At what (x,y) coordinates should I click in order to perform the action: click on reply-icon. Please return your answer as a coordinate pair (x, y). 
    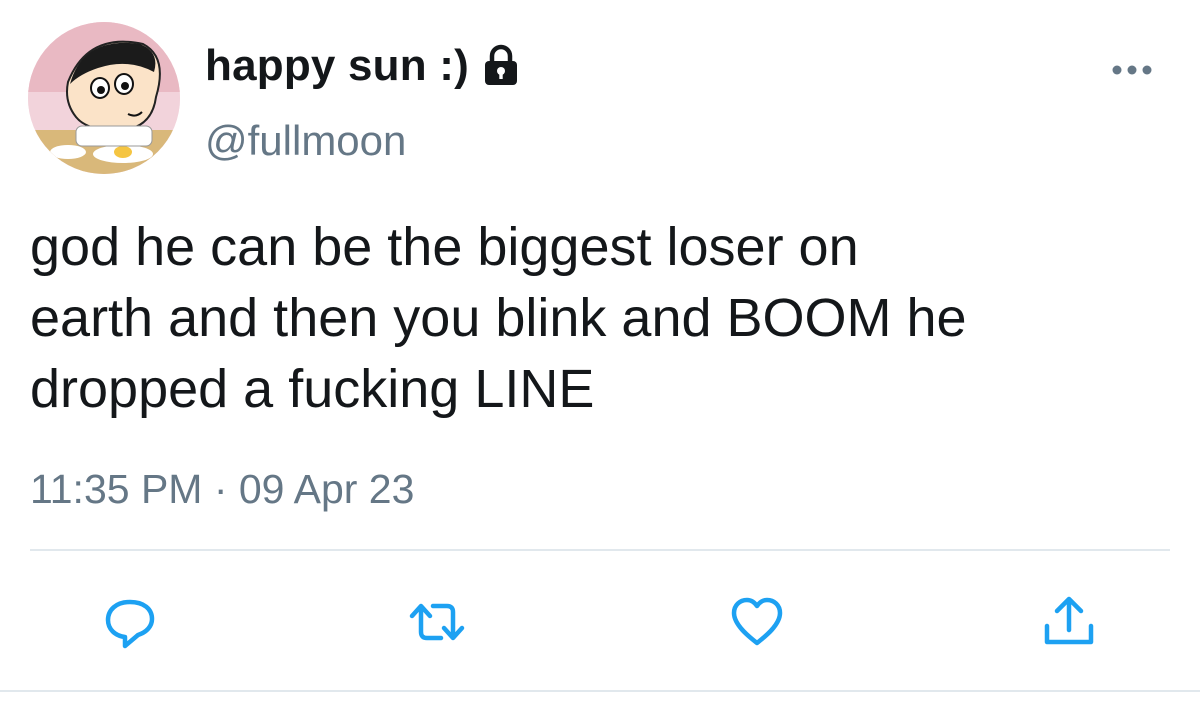
    Looking at the image, I should click on (130, 624).